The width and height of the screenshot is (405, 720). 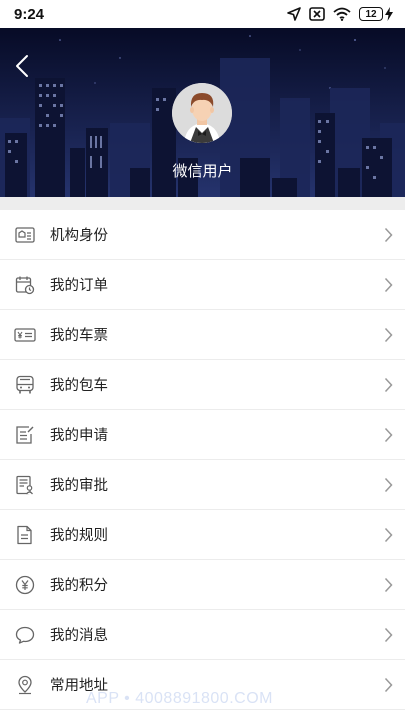 What do you see at coordinates (25, 685) in the screenshot?
I see `location-pin-icon` at bounding box center [25, 685].